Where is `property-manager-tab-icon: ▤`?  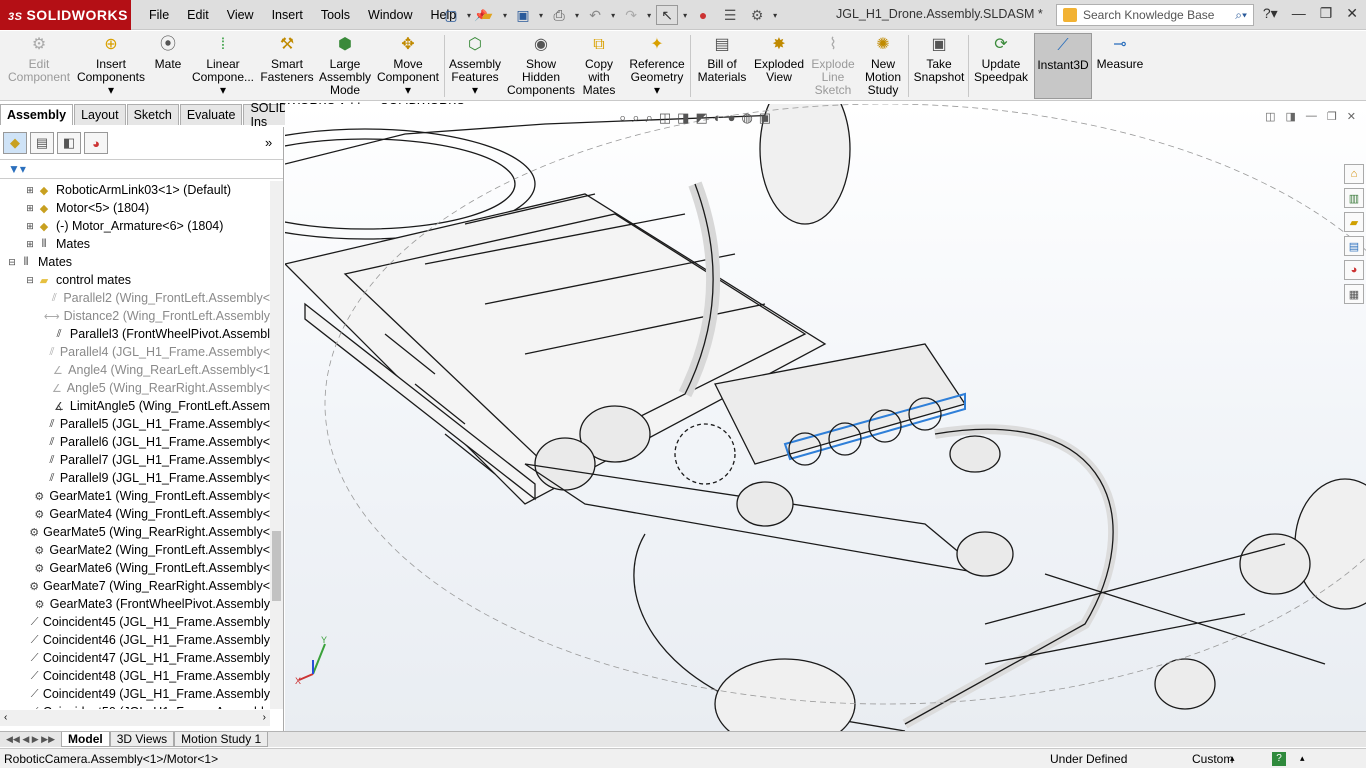 property-manager-tab-icon: ▤ is located at coordinates (42, 143).